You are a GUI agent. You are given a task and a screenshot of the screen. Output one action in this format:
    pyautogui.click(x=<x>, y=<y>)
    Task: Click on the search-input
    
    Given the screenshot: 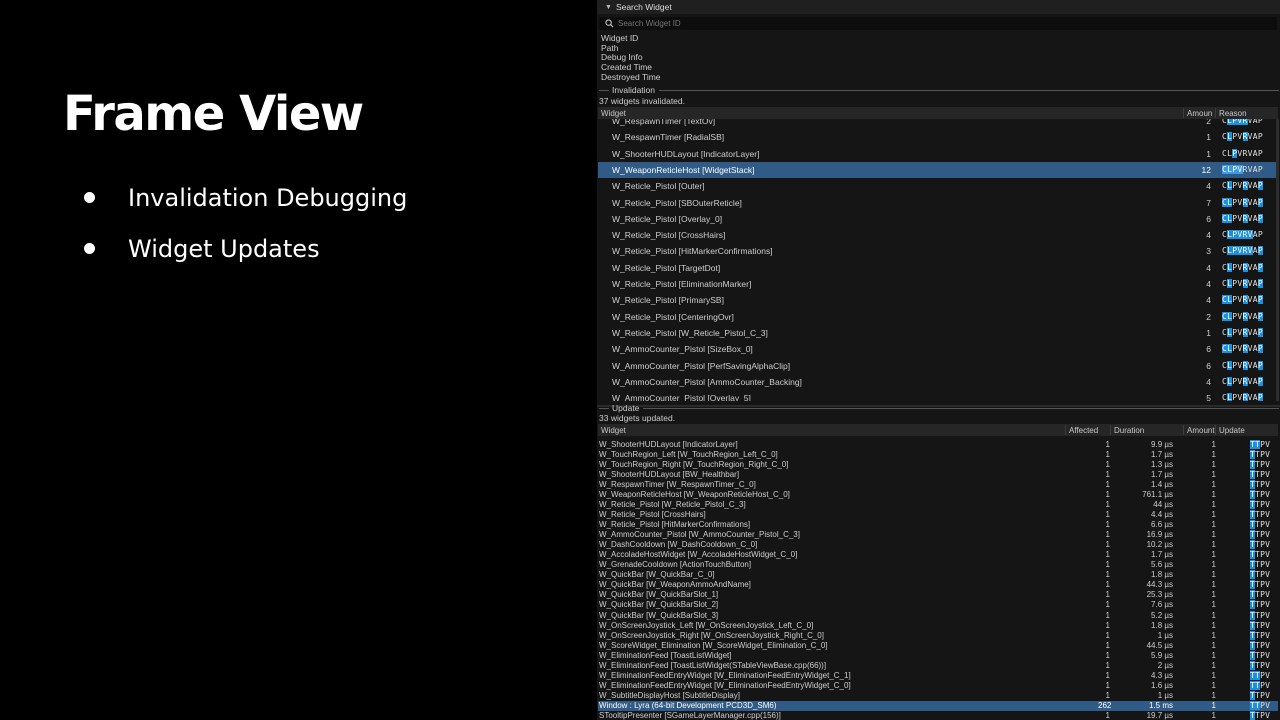 What is the action you would take?
    pyautogui.click(x=918, y=23)
    